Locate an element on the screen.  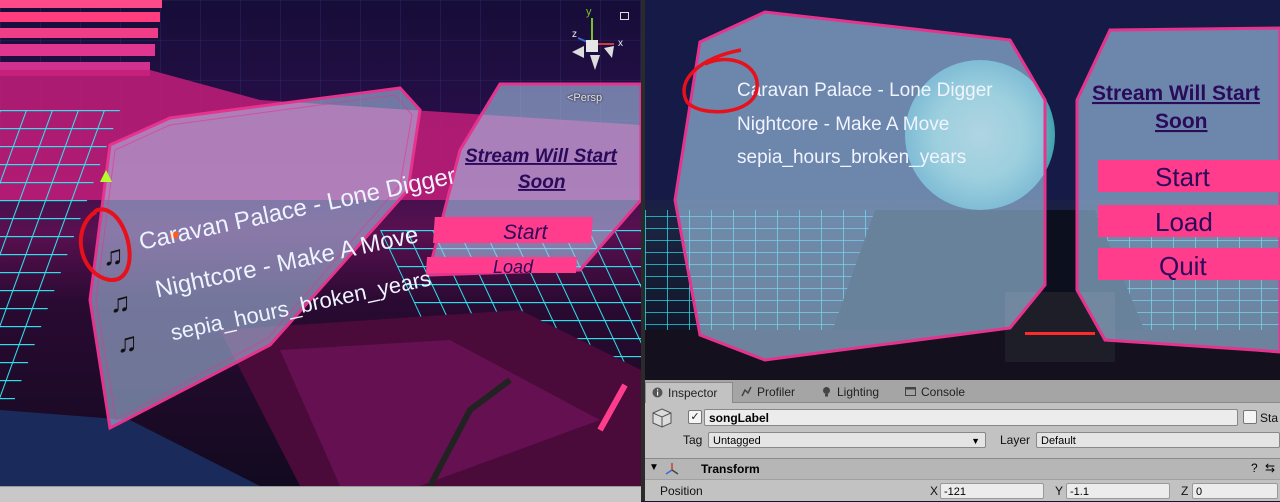
settings-icon: ⇆ is located at coordinates (1270, 468).